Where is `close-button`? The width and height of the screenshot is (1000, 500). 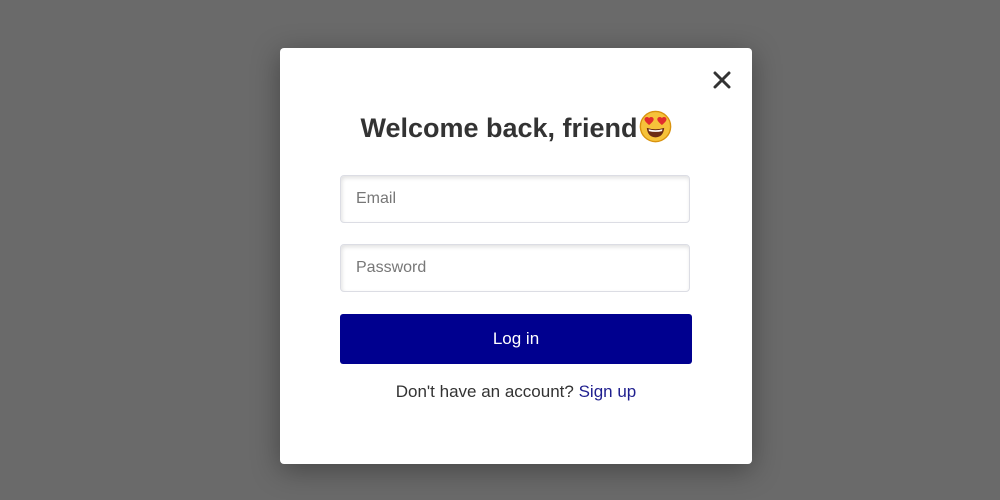 close-button is located at coordinates (722, 80).